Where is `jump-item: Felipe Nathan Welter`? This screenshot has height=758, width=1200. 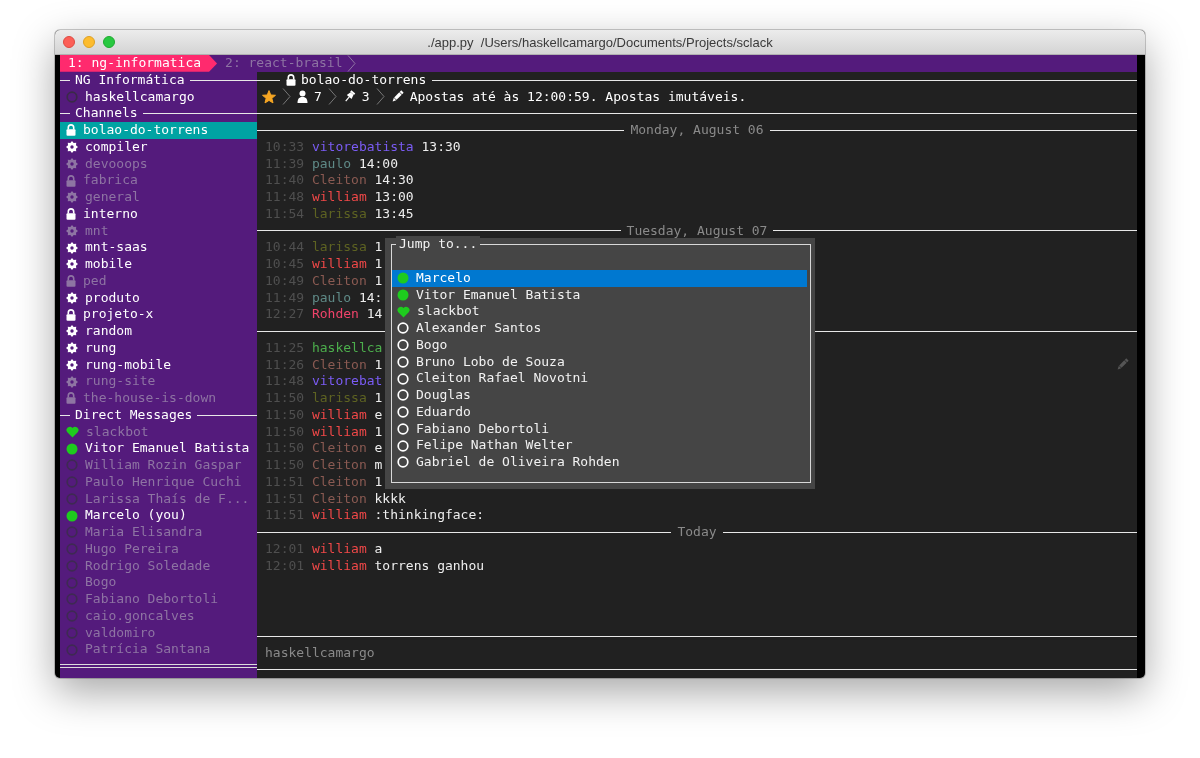
jump-item: Felipe Nathan Welter is located at coordinates (599, 445).